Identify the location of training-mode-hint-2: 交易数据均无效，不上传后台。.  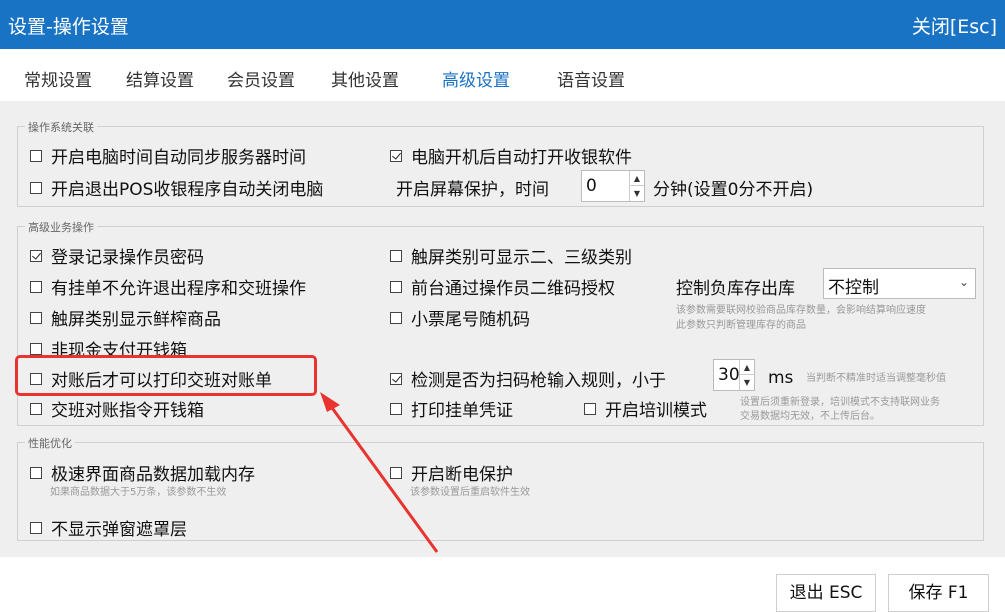
(810, 416).